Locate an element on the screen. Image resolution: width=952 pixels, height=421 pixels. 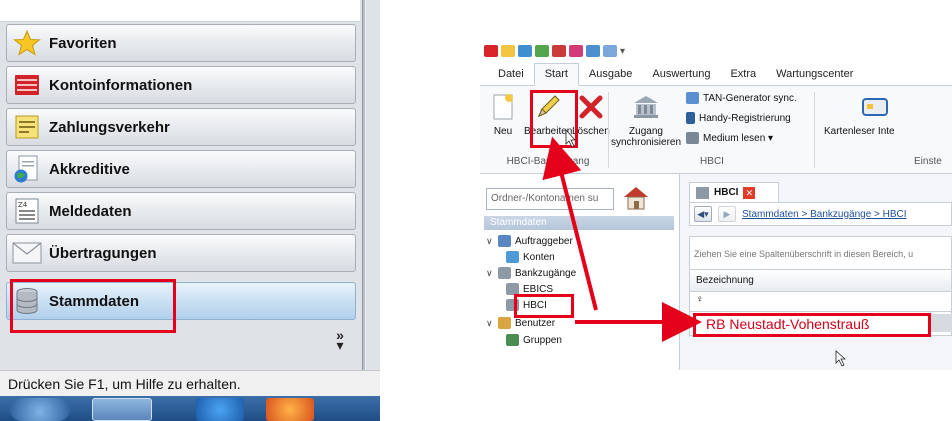
browser-firefox-icon is located at coordinates (290, 409).